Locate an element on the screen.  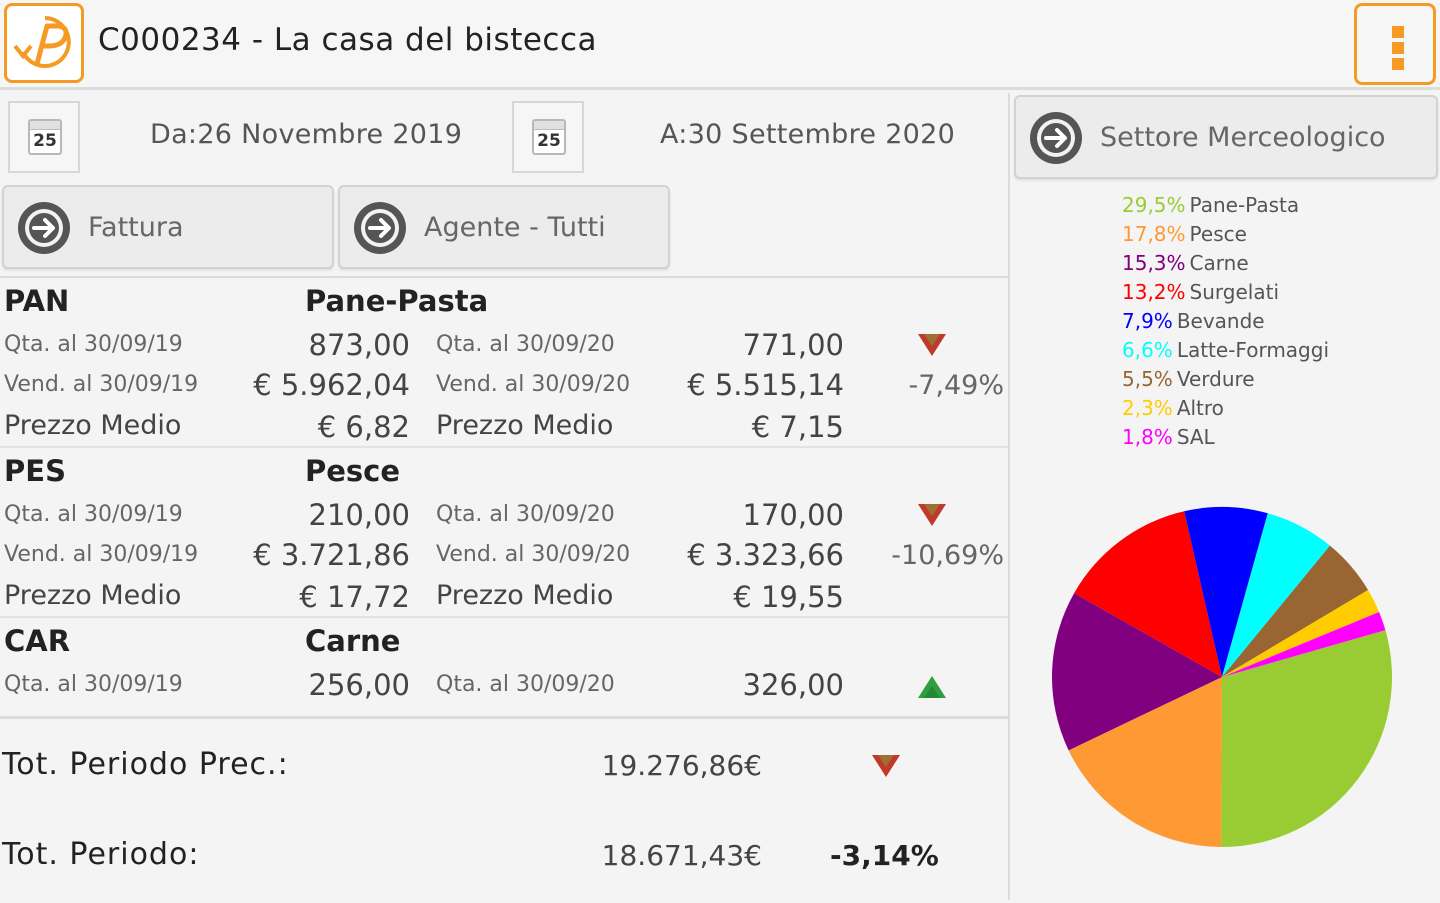
legend-percent: 29,5% is located at coordinates (1154, 205).